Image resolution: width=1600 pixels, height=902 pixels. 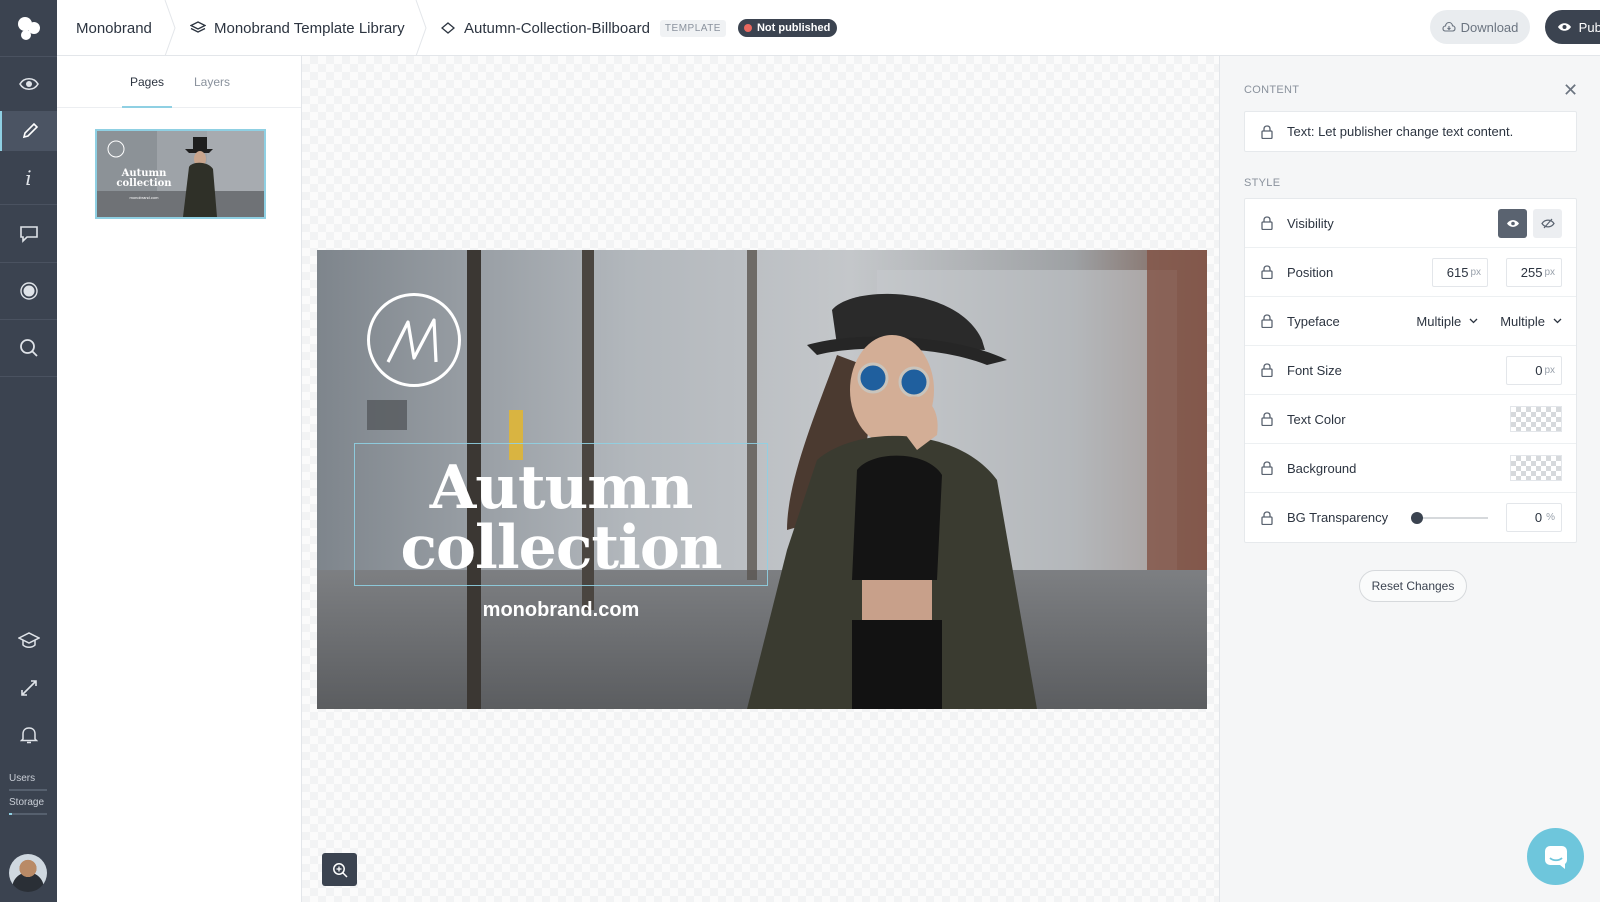 I want to click on download-button: Download, so click(x=1480, y=27).